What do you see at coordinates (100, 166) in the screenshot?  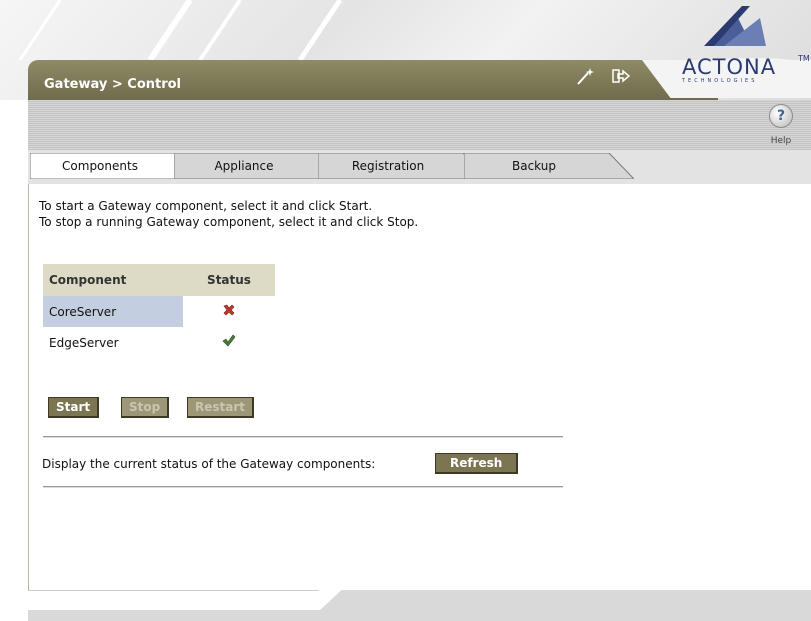 I see `tab-label: Components` at bounding box center [100, 166].